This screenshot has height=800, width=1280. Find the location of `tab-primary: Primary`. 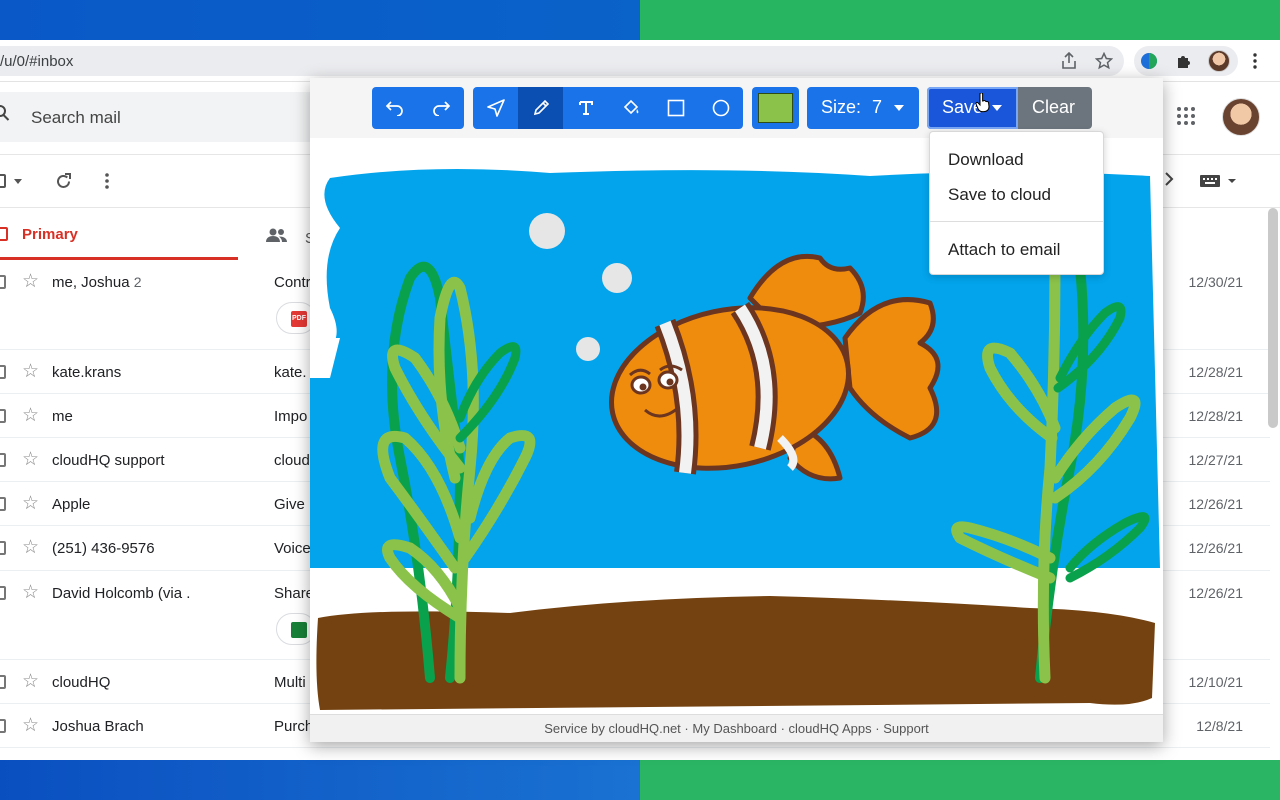

tab-primary: Primary is located at coordinates (119, 234).